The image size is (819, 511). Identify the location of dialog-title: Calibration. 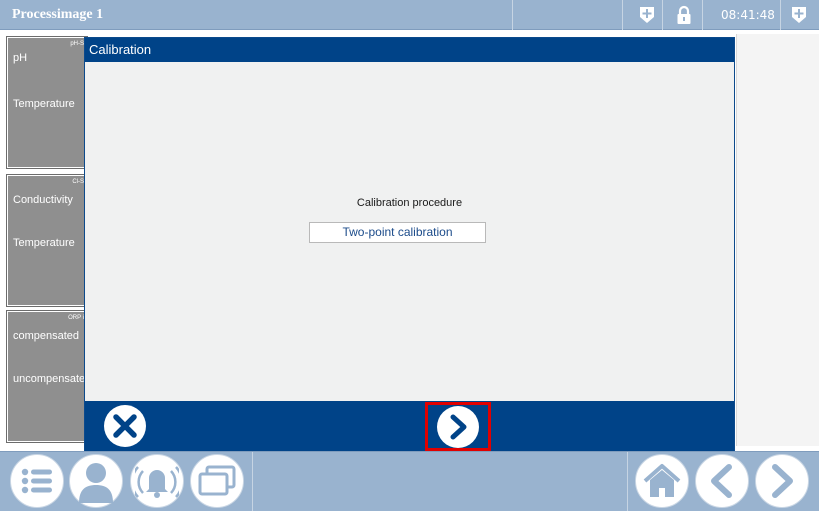
(409, 50).